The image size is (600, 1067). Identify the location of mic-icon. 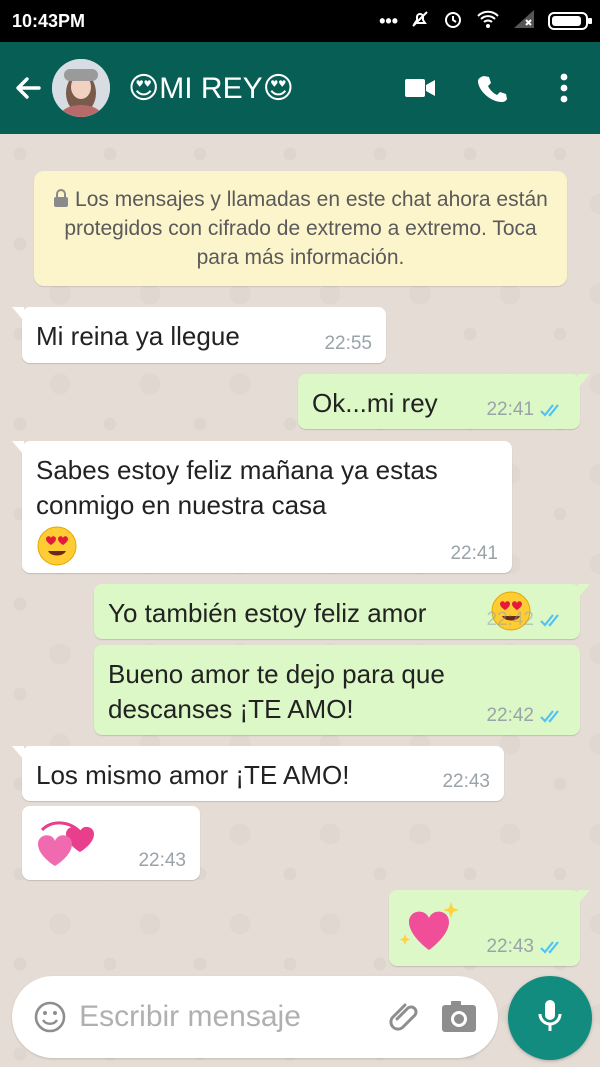
(550, 1018).